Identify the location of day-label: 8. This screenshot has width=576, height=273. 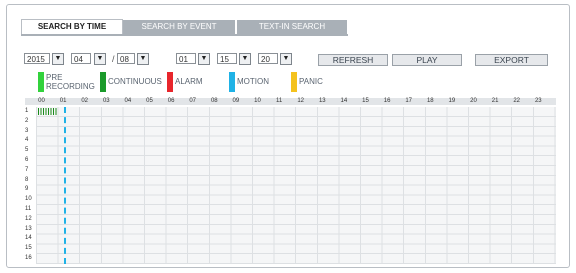
(27, 179).